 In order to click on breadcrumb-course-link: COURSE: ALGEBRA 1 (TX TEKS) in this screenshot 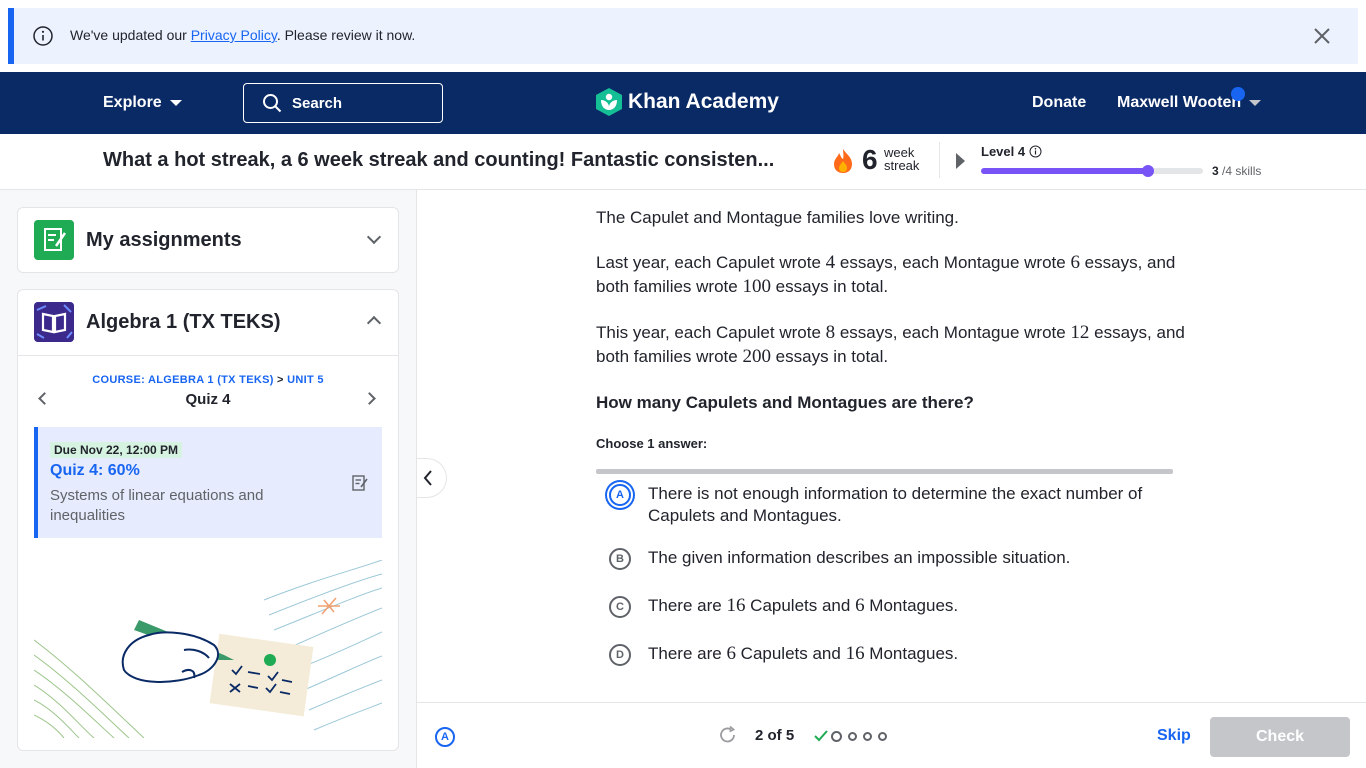, I will do `click(182, 380)`.